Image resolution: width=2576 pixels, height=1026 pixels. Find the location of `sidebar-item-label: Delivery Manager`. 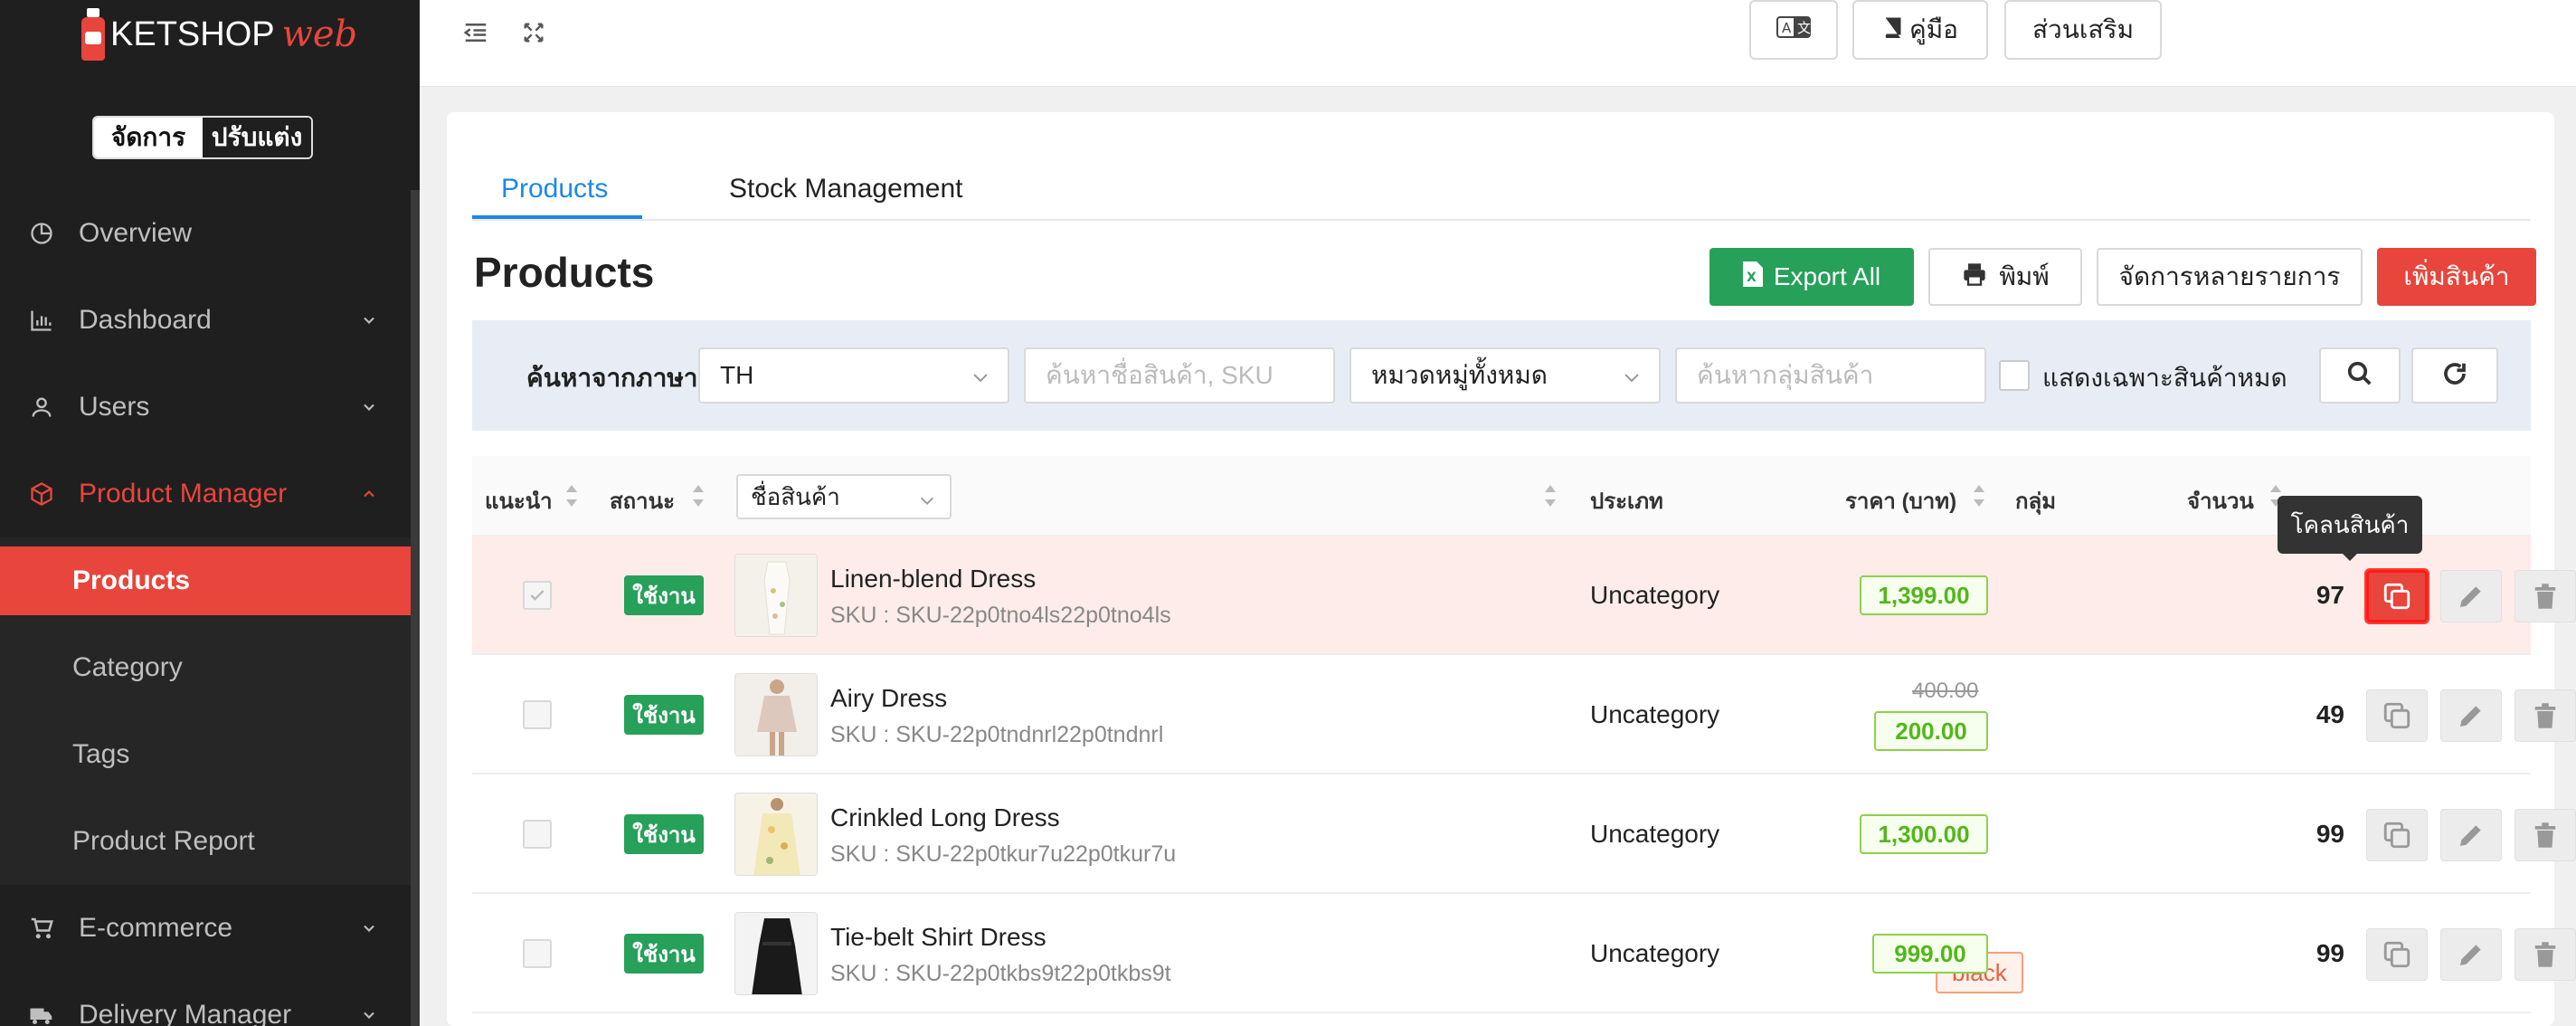

sidebar-item-label: Delivery Manager is located at coordinates (186, 1013).